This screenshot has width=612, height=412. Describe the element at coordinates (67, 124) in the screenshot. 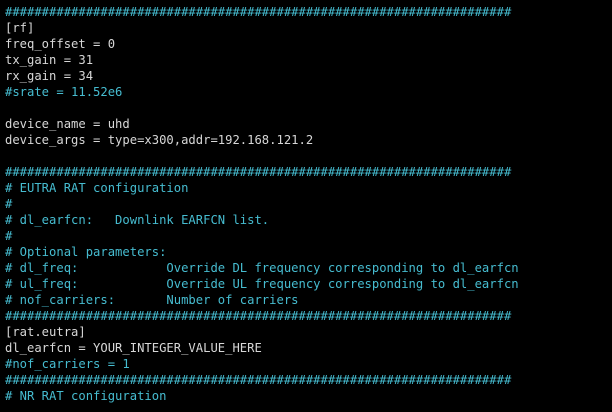

I see `config-line: device_name = uhd` at that location.